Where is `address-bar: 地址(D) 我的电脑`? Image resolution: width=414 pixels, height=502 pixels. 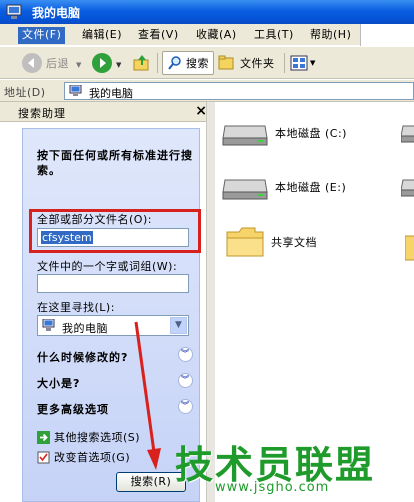
address-bar: 地址(D) 我的电脑 is located at coordinates (207, 91).